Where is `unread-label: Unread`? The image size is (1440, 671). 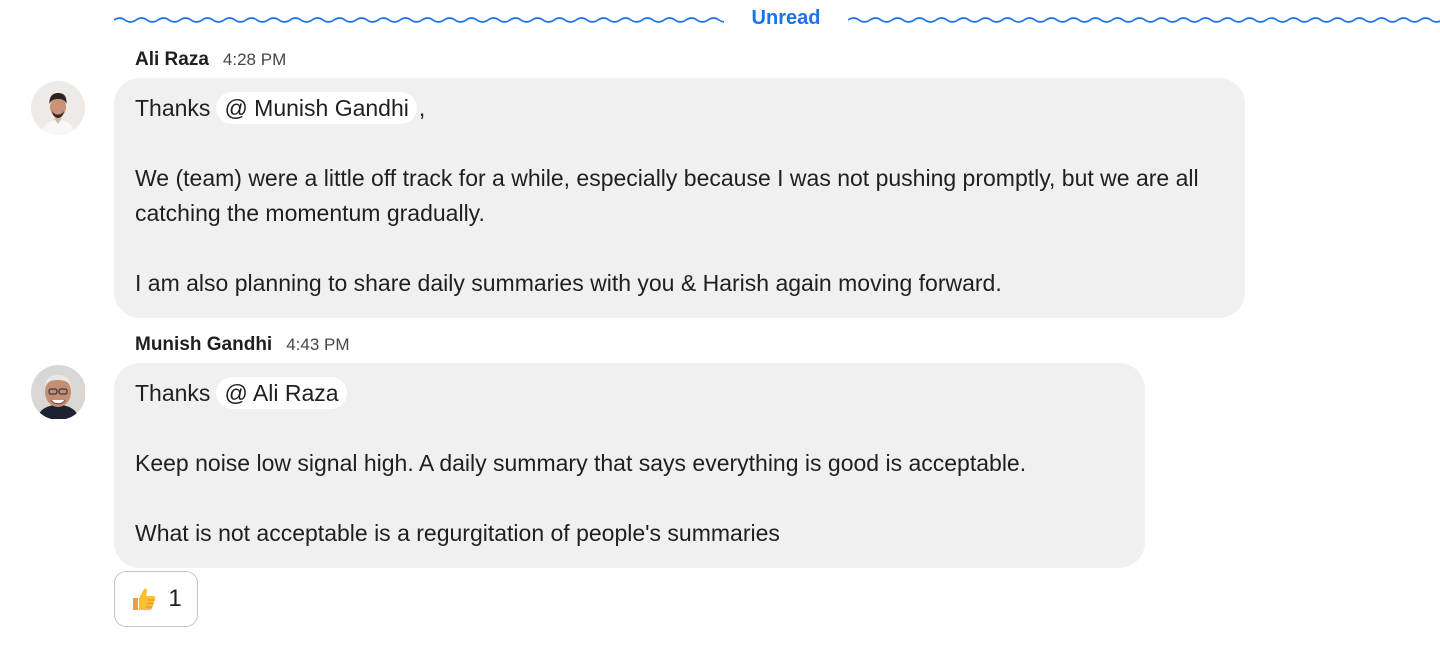 unread-label: Unread is located at coordinates (786, 18).